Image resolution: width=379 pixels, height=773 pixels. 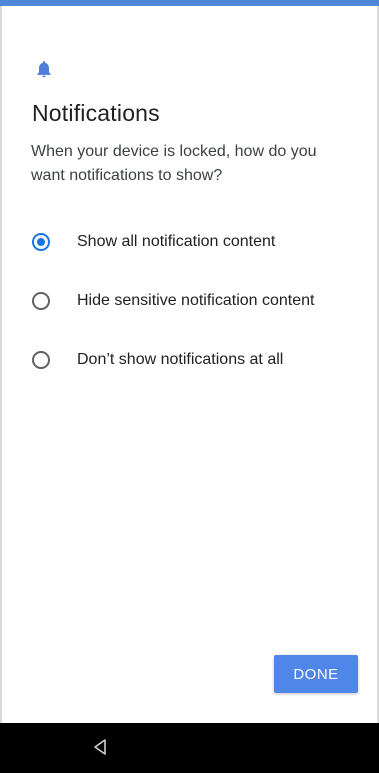 What do you see at coordinates (176, 241) in the screenshot?
I see `option-label: Show all notification content` at bounding box center [176, 241].